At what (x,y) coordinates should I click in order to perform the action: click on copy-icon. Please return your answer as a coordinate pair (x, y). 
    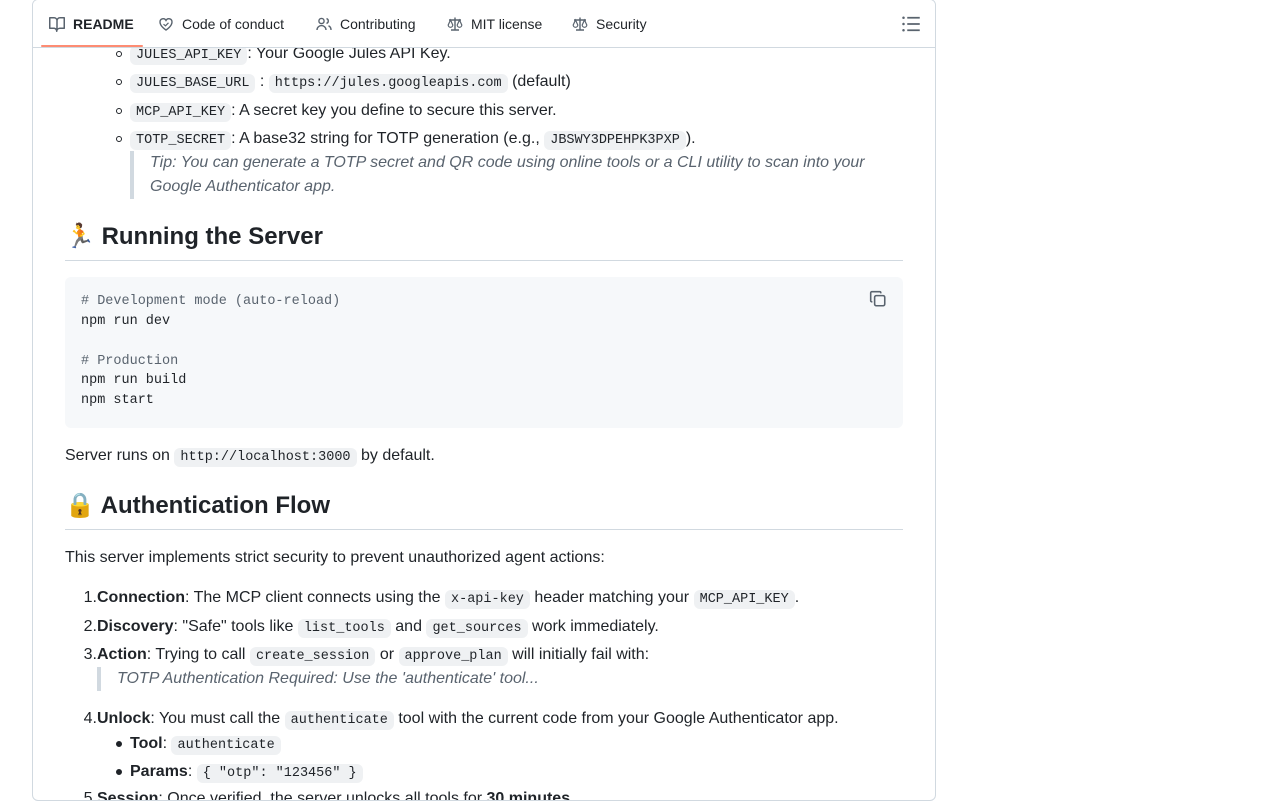
    Looking at the image, I should click on (878, 299).